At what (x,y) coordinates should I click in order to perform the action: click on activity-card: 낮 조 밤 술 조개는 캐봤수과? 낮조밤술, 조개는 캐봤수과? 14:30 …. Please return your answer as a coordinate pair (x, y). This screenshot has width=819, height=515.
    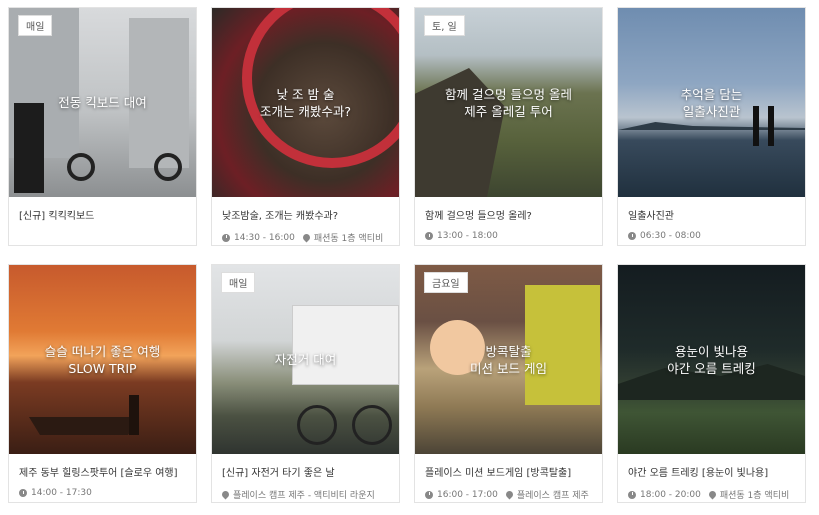
    Looking at the image, I should click on (305, 126).